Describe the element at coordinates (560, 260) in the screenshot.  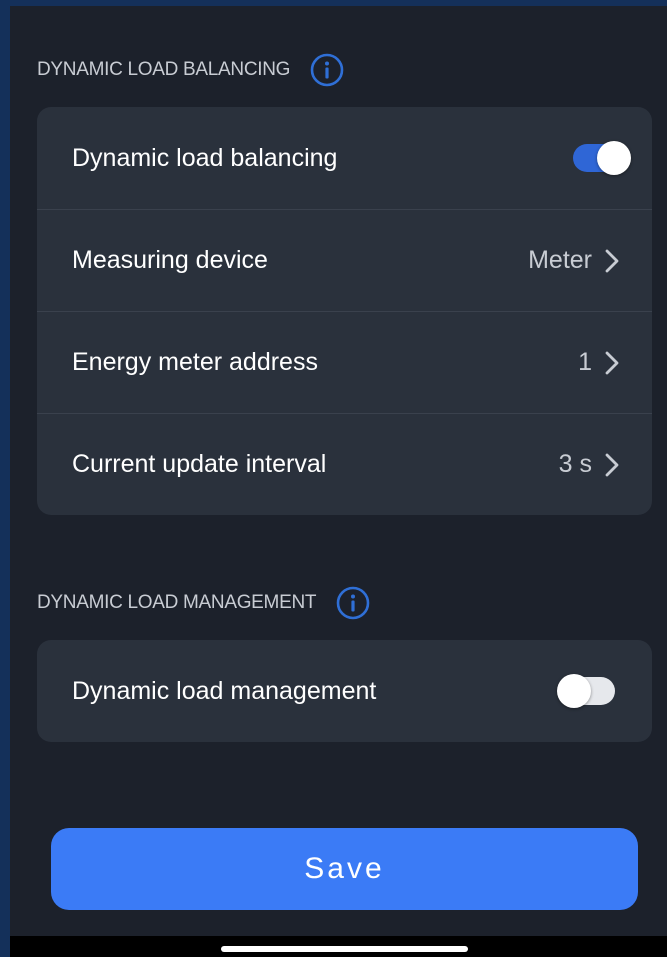
I see `row-value: Meter` at that location.